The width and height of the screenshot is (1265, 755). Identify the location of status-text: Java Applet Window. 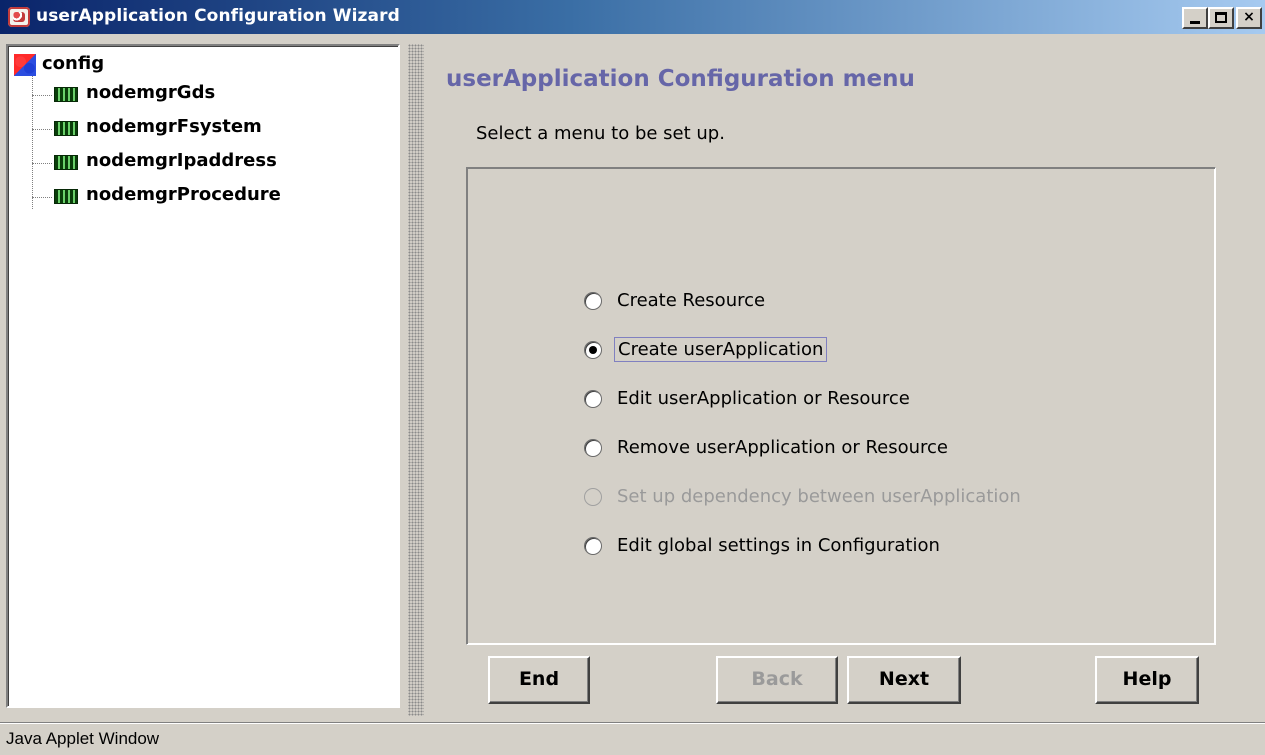
(83, 738).